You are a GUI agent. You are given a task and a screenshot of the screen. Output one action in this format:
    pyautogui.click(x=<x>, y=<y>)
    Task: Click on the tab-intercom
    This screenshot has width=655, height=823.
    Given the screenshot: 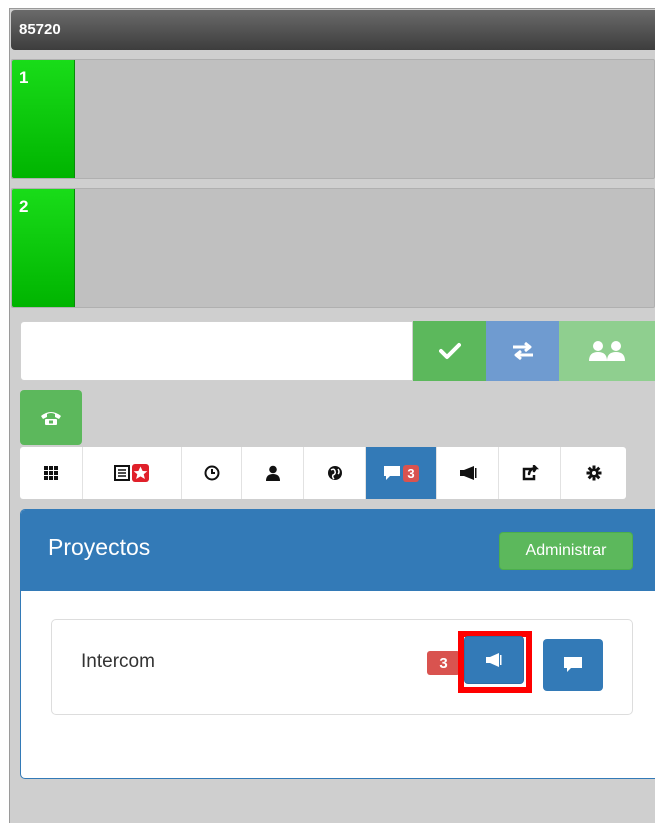 What is the action you would take?
    pyautogui.click(x=468, y=473)
    